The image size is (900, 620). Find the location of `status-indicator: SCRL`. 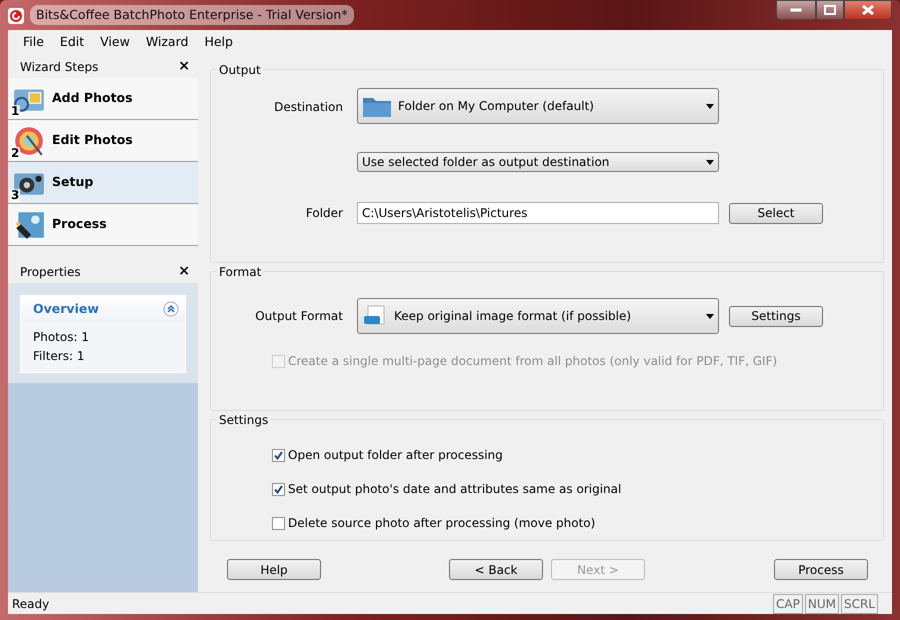

status-indicator: SCRL is located at coordinates (859, 604).